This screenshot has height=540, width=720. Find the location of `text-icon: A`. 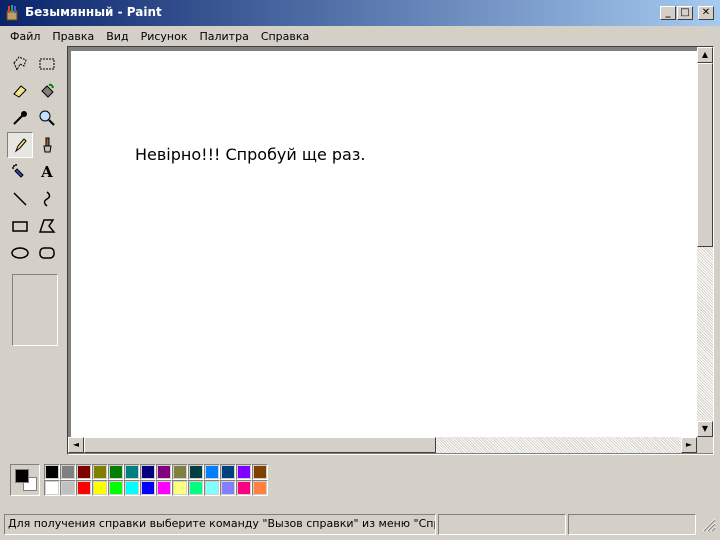

text-icon: A is located at coordinates (47, 172).